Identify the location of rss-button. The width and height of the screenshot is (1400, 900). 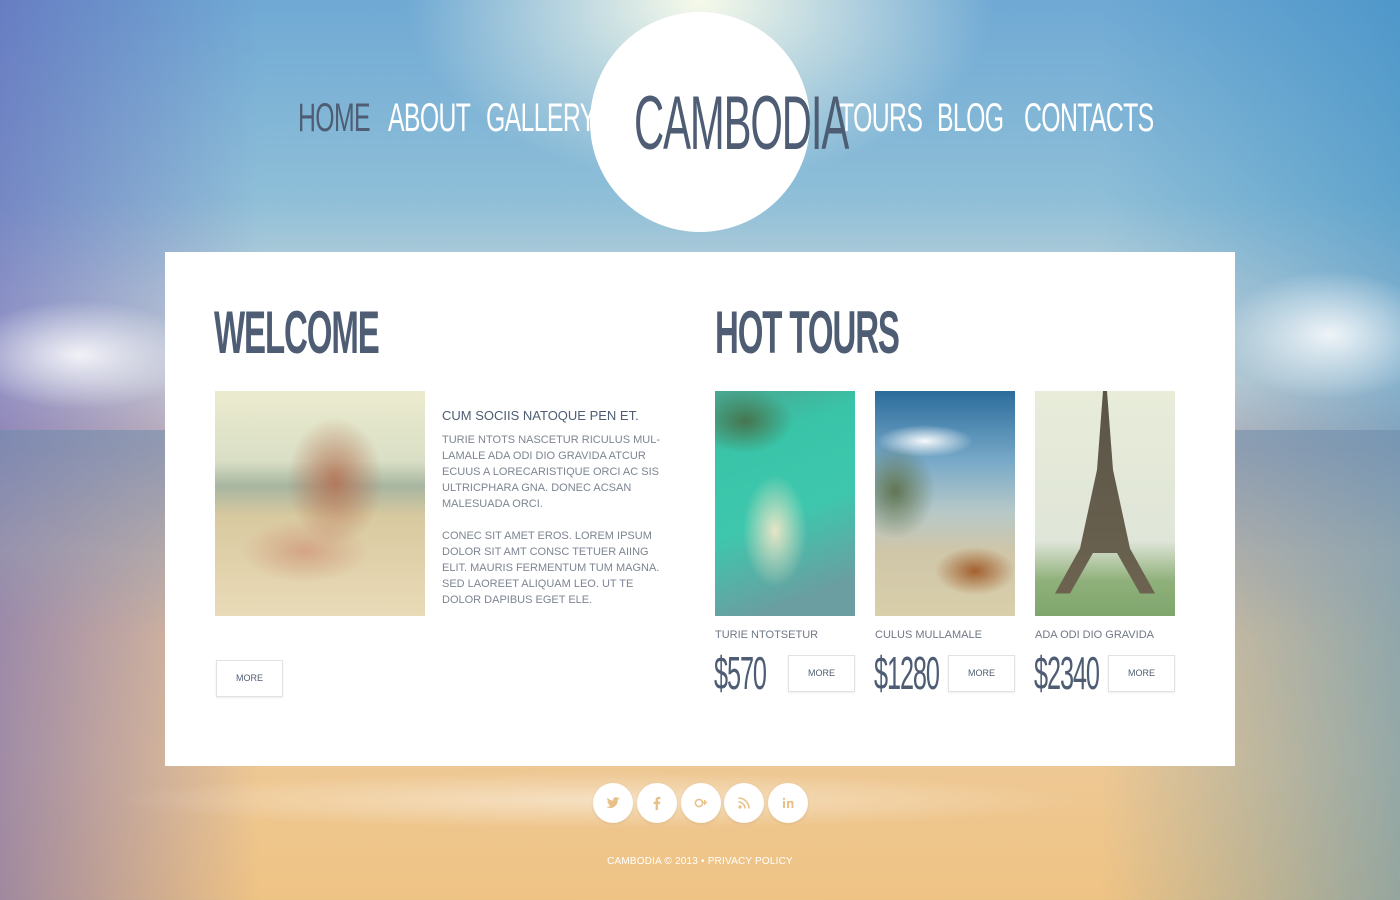
(744, 803).